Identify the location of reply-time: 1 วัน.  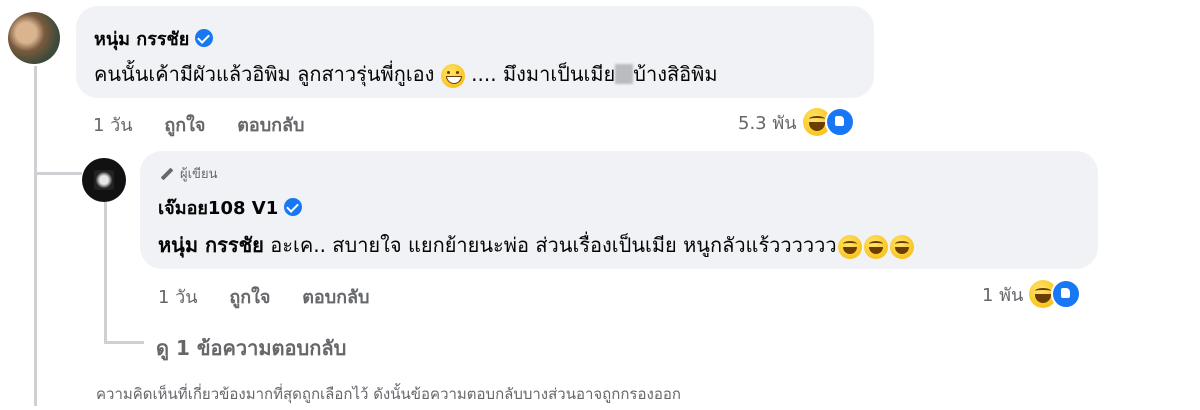
(178, 297).